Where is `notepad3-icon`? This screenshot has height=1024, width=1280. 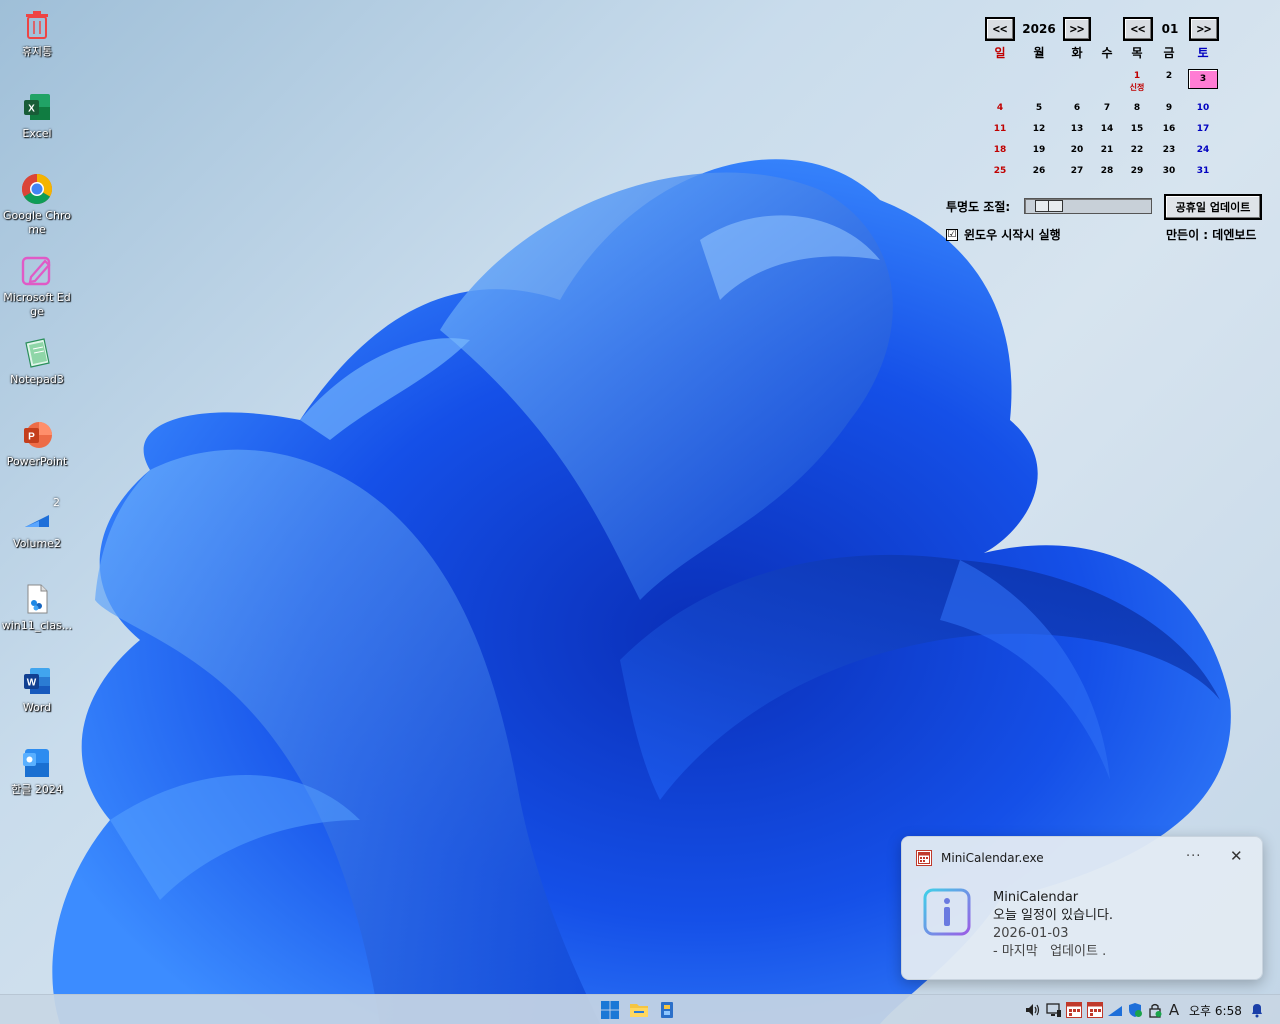
notepad3-icon is located at coordinates (37, 353).